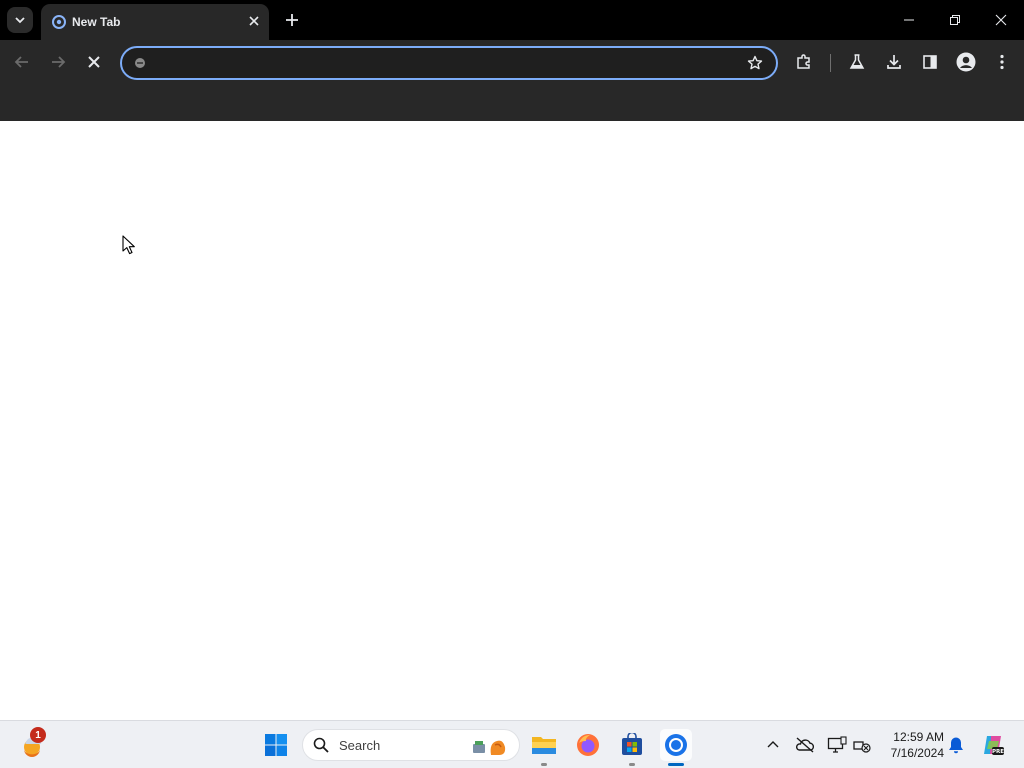 This screenshot has height=768, width=1024. I want to click on clock: 12:59 AM 7/16/2024, so click(912, 745).